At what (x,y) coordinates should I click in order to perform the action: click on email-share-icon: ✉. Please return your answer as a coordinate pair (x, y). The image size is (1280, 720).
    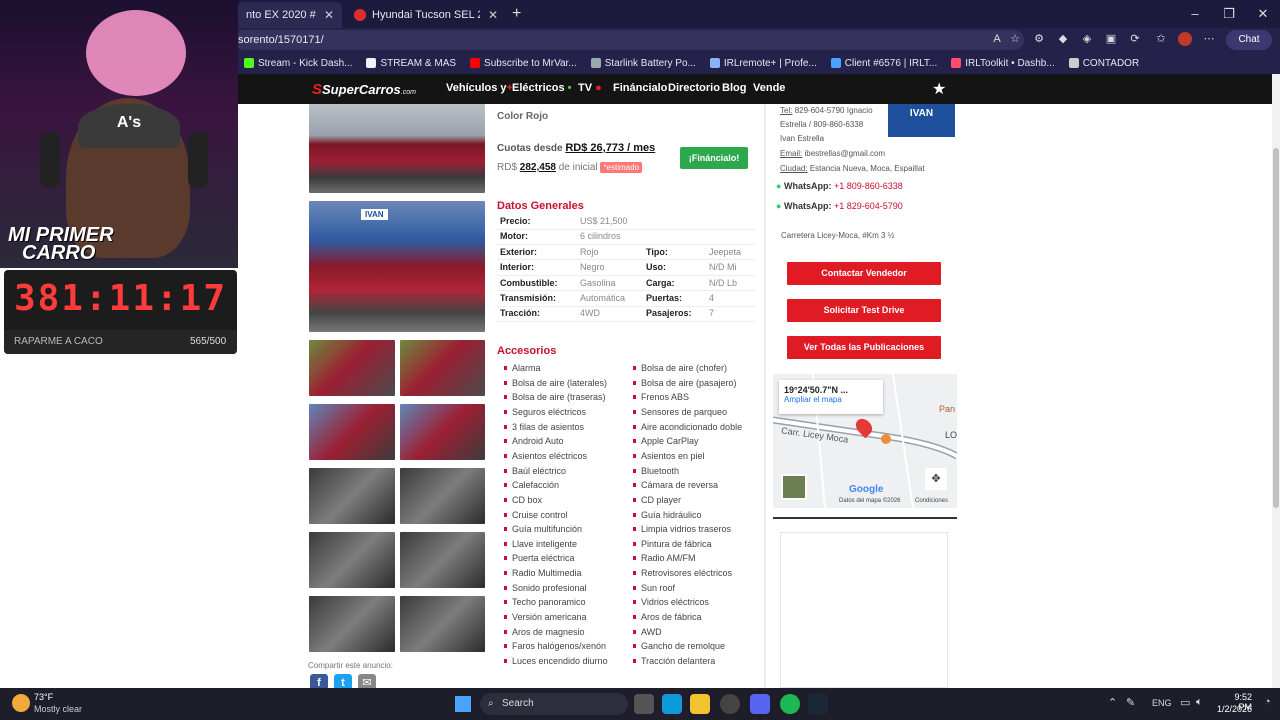
    Looking at the image, I should click on (367, 681).